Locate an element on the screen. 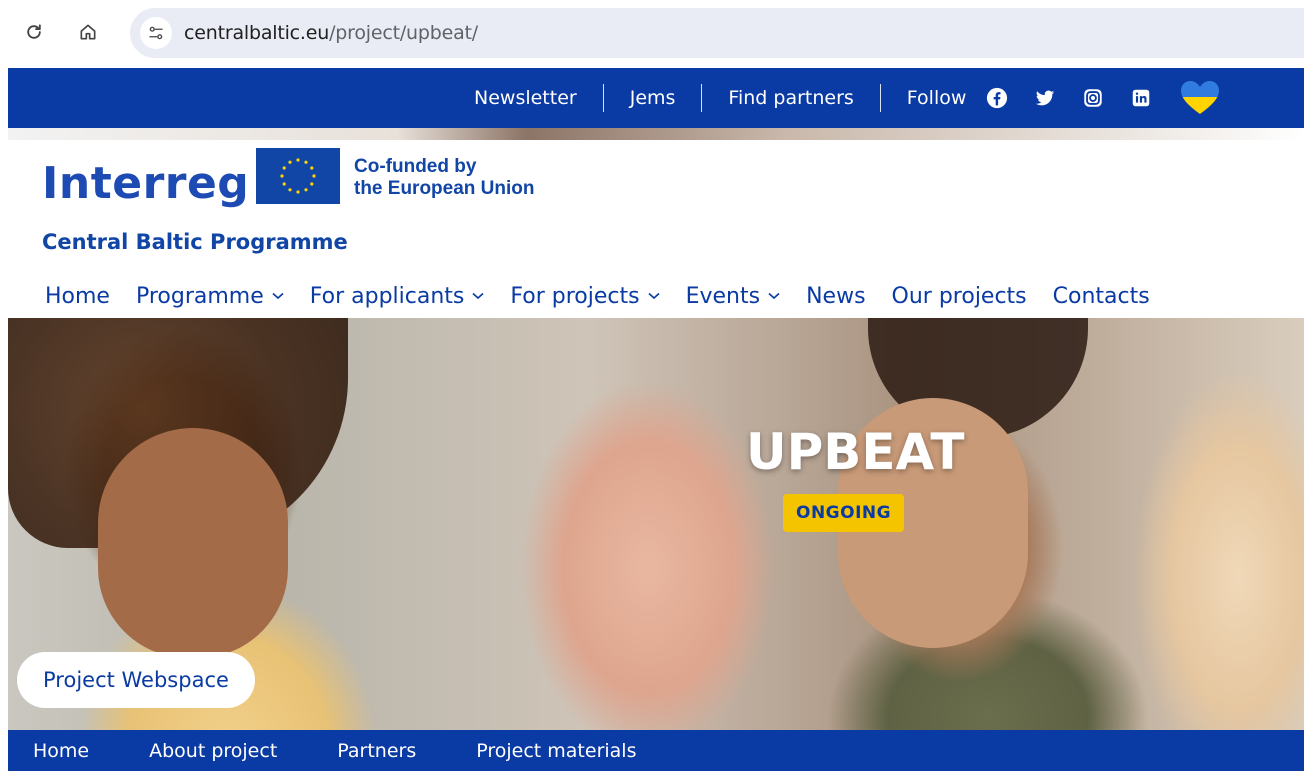 The width and height of the screenshot is (1304, 771). cofunded-line1: Co-funded by is located at coordinates (415, 166).